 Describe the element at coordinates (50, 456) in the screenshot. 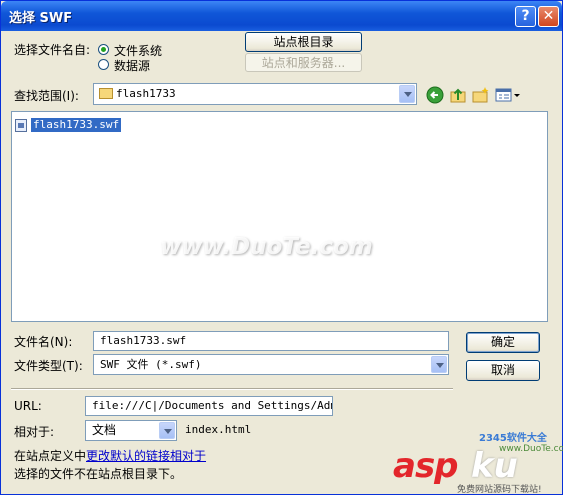

I see `change-prefix: 在站点定义中` at that location.